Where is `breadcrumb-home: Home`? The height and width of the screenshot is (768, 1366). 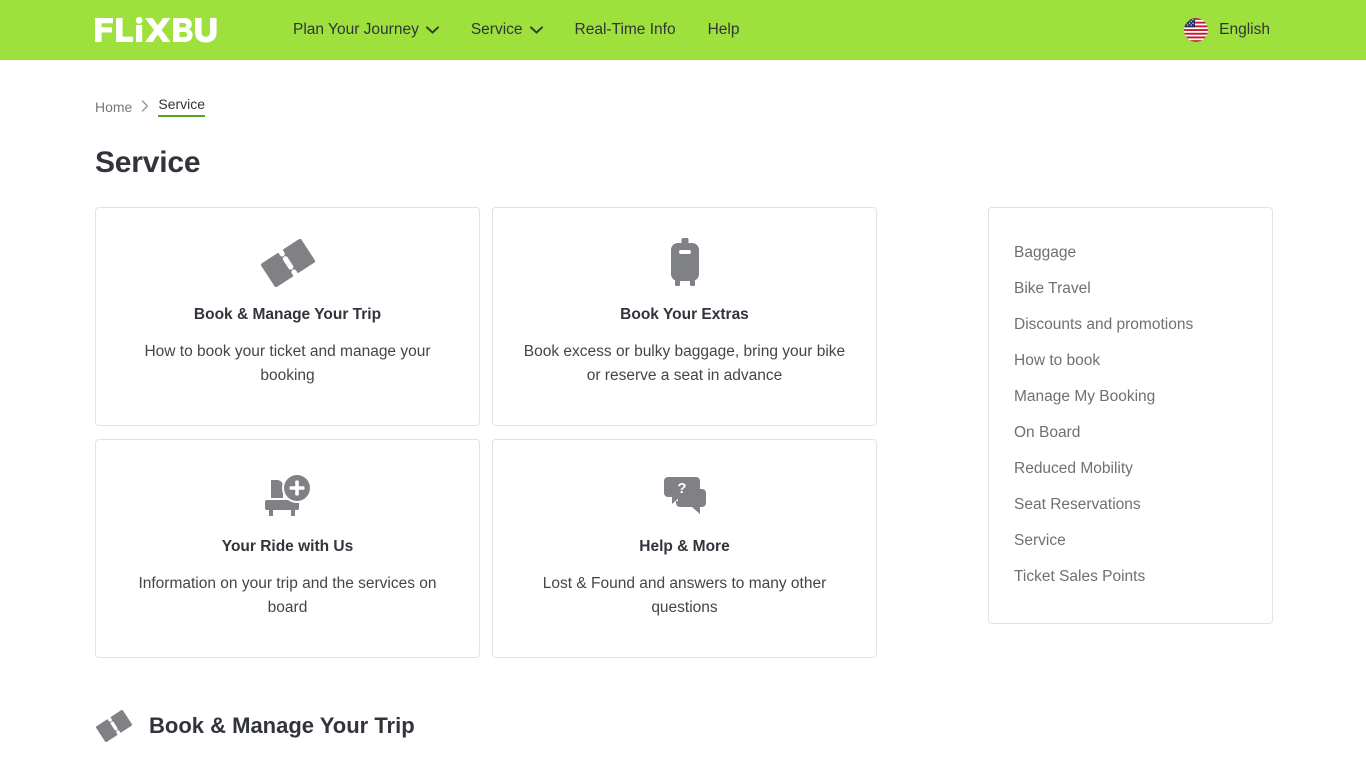 breadcrumb-home: Home is located at coordinates (113, 107).